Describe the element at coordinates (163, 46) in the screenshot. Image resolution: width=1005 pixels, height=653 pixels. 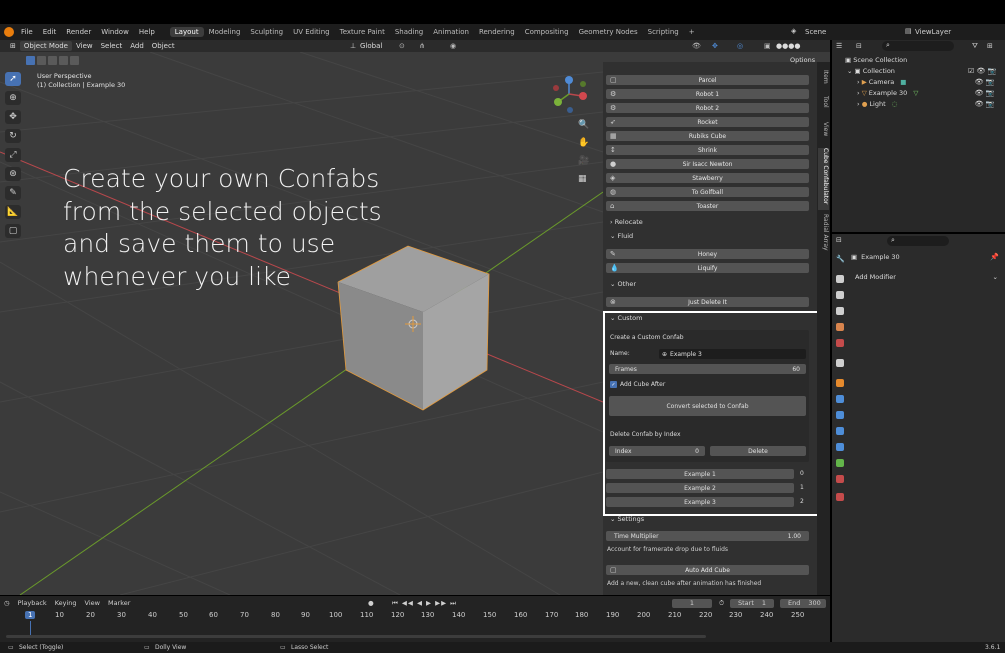
I see `header-menu-object: Object` at that location.